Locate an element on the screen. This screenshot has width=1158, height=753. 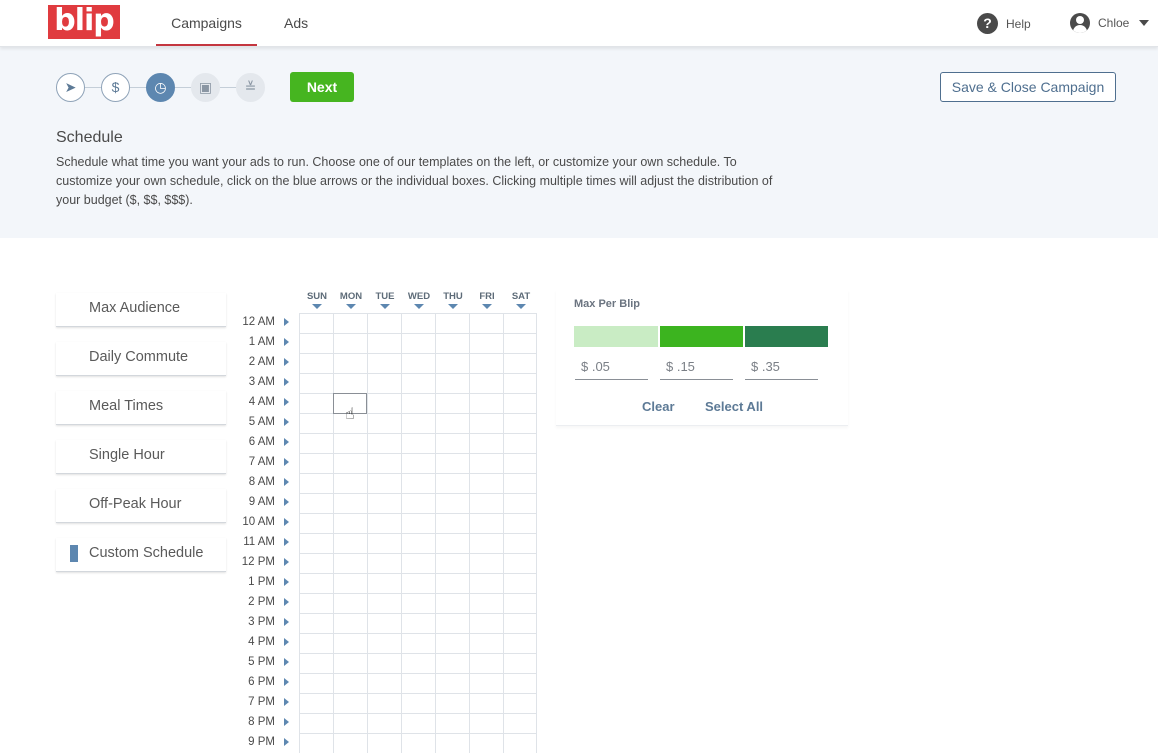
tier-low-input: $ .05 is located at coordinates (611, 368).